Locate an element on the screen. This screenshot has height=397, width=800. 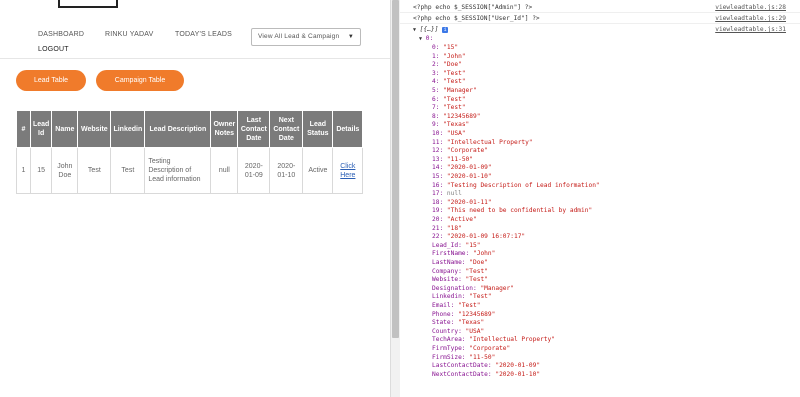
property-key: 18: is located at coordinates (438, 202).